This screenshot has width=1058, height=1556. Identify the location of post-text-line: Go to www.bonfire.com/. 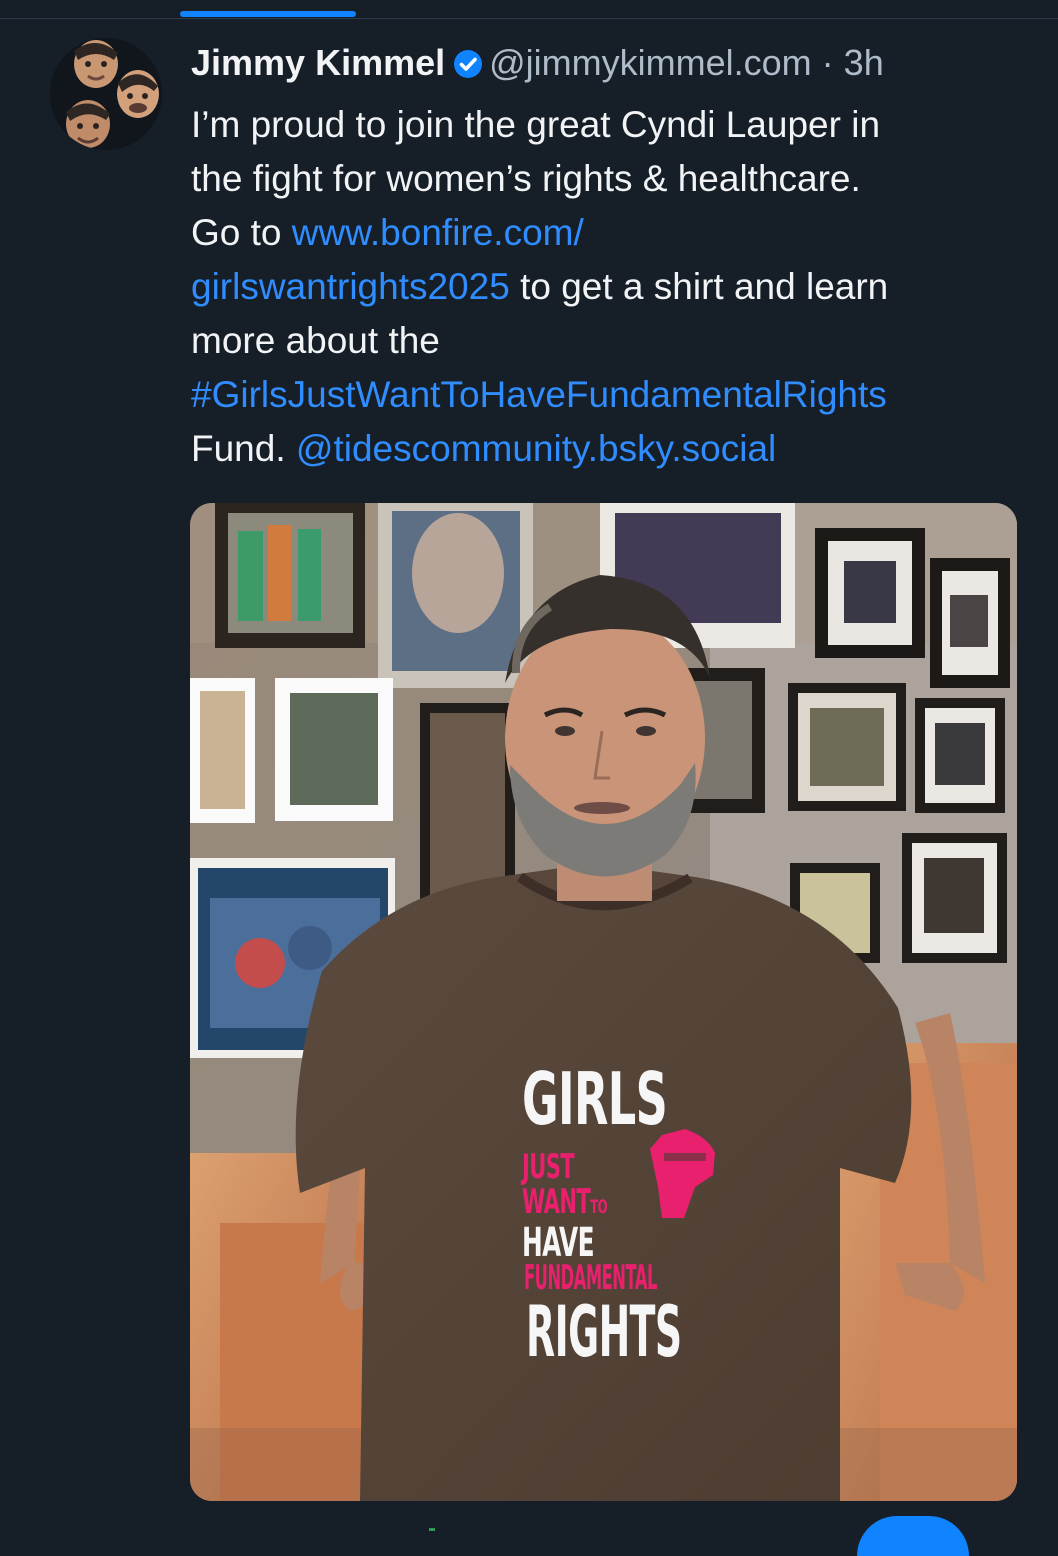
(611, 233).